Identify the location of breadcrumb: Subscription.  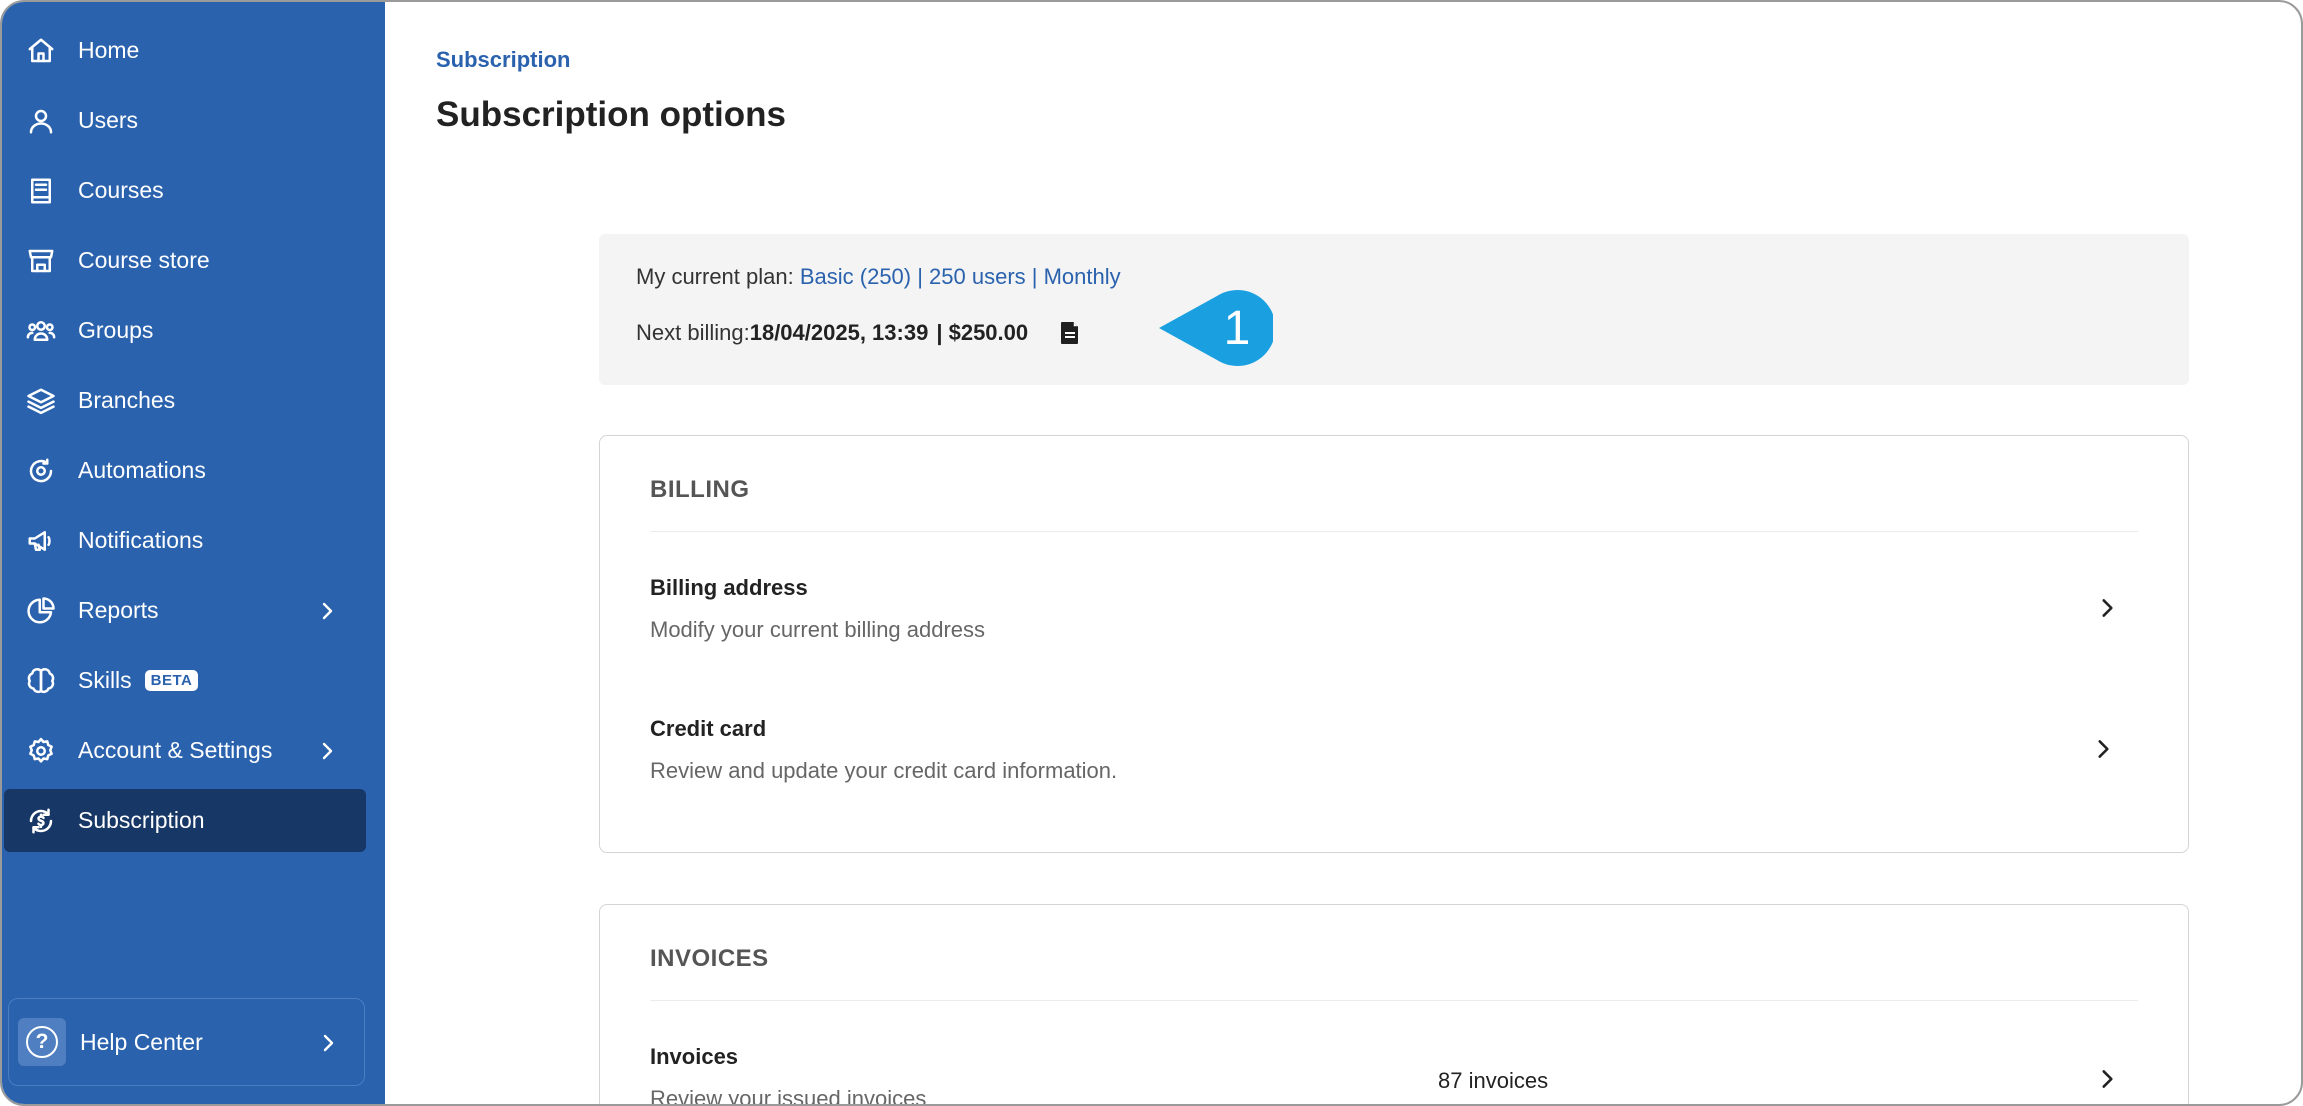
(503, 60).